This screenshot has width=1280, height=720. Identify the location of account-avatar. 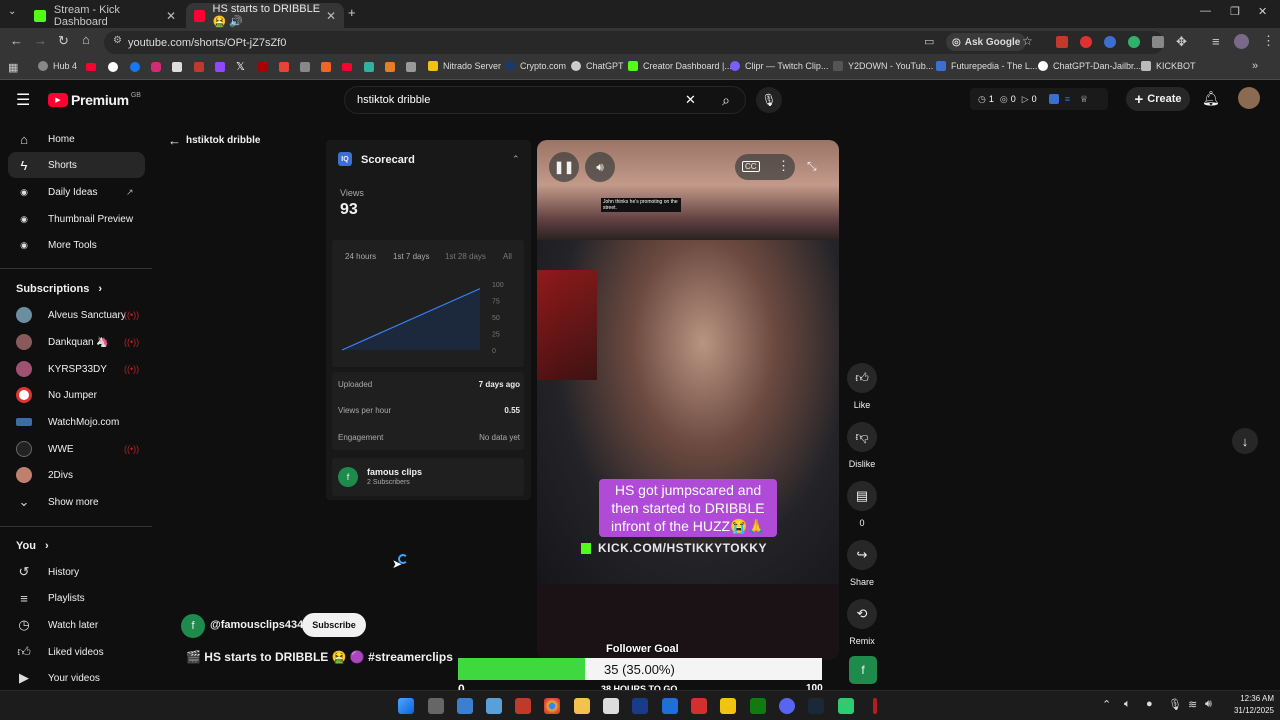
(1249, 98).